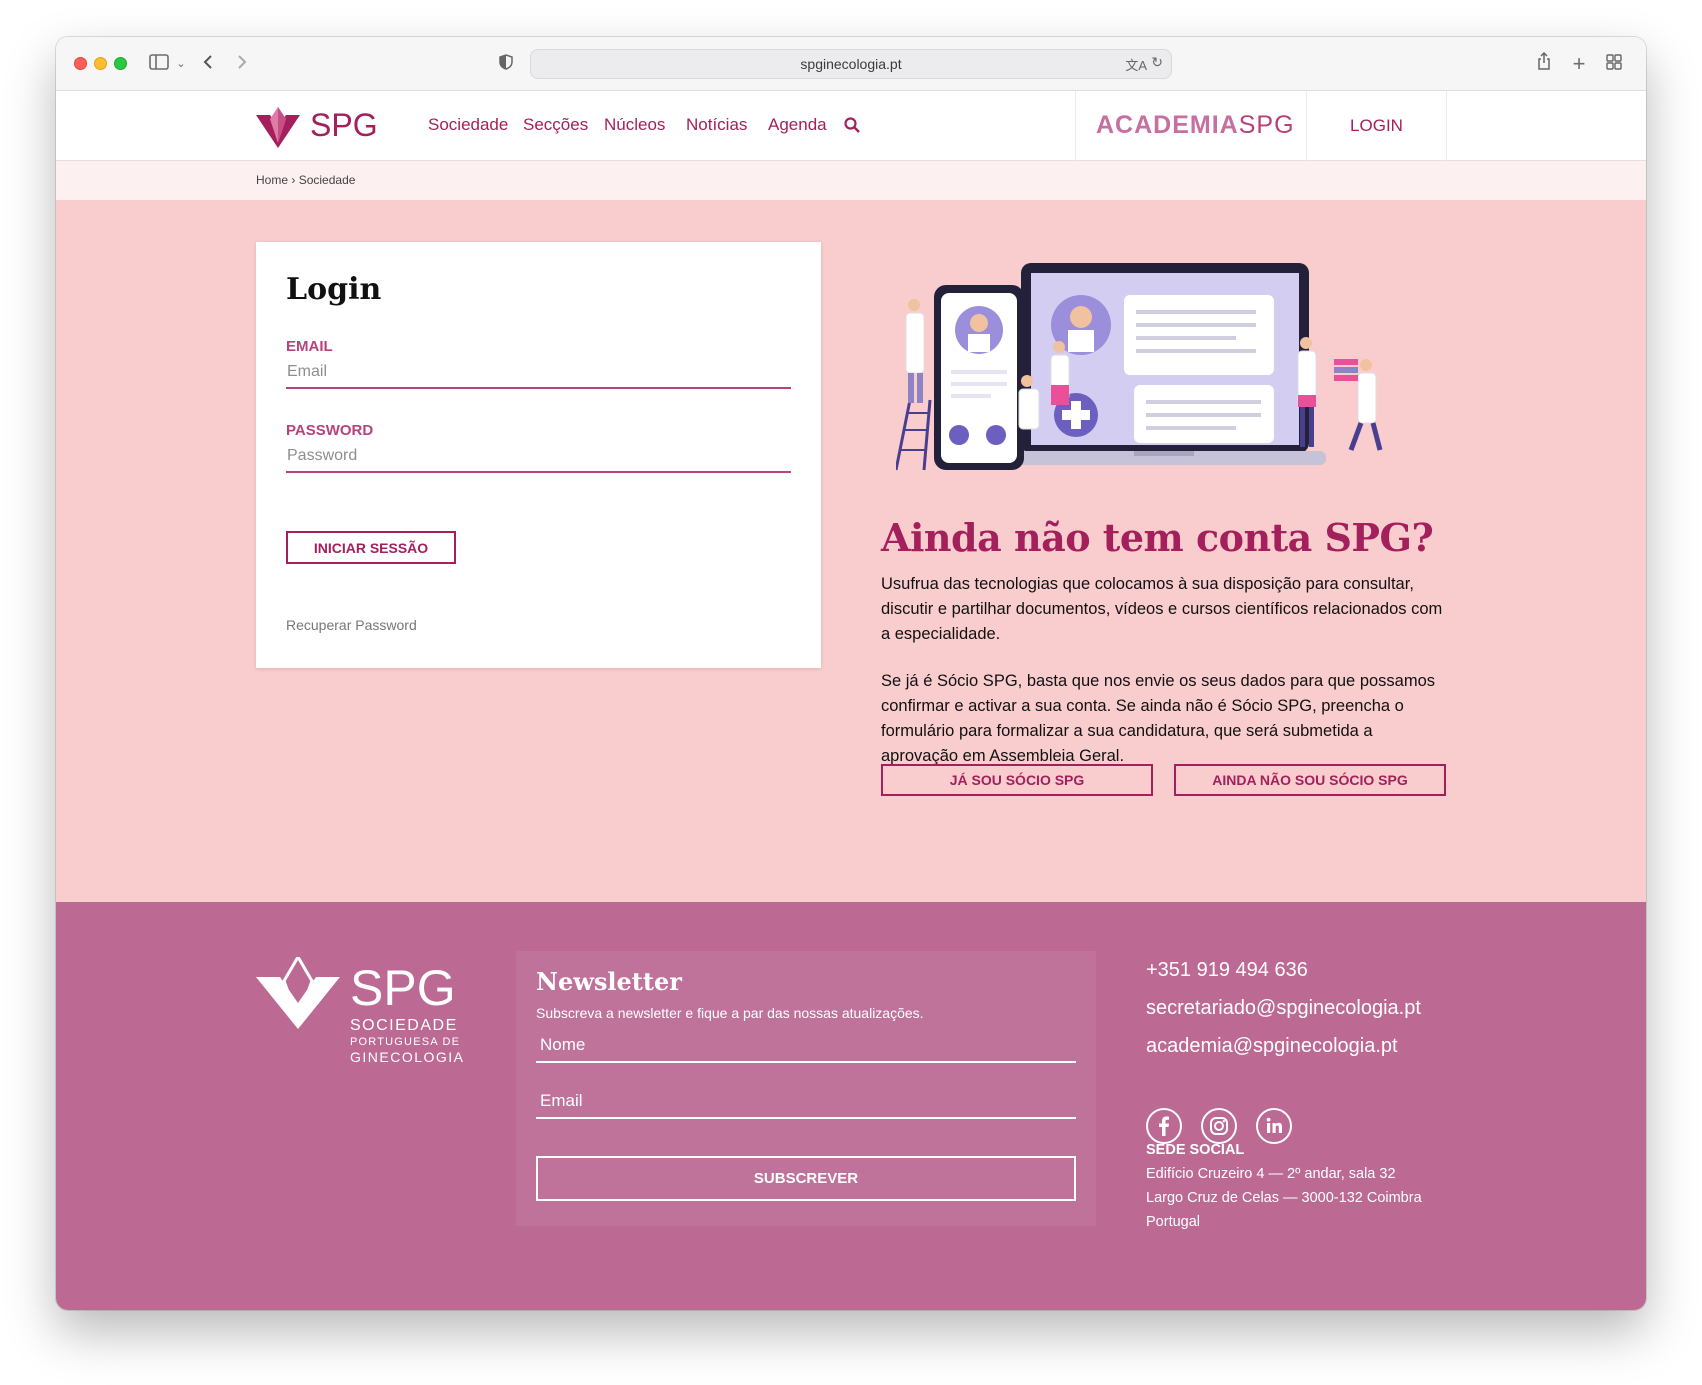  I want to click on nav-sociedade: Sociedade, so click(468, 125).